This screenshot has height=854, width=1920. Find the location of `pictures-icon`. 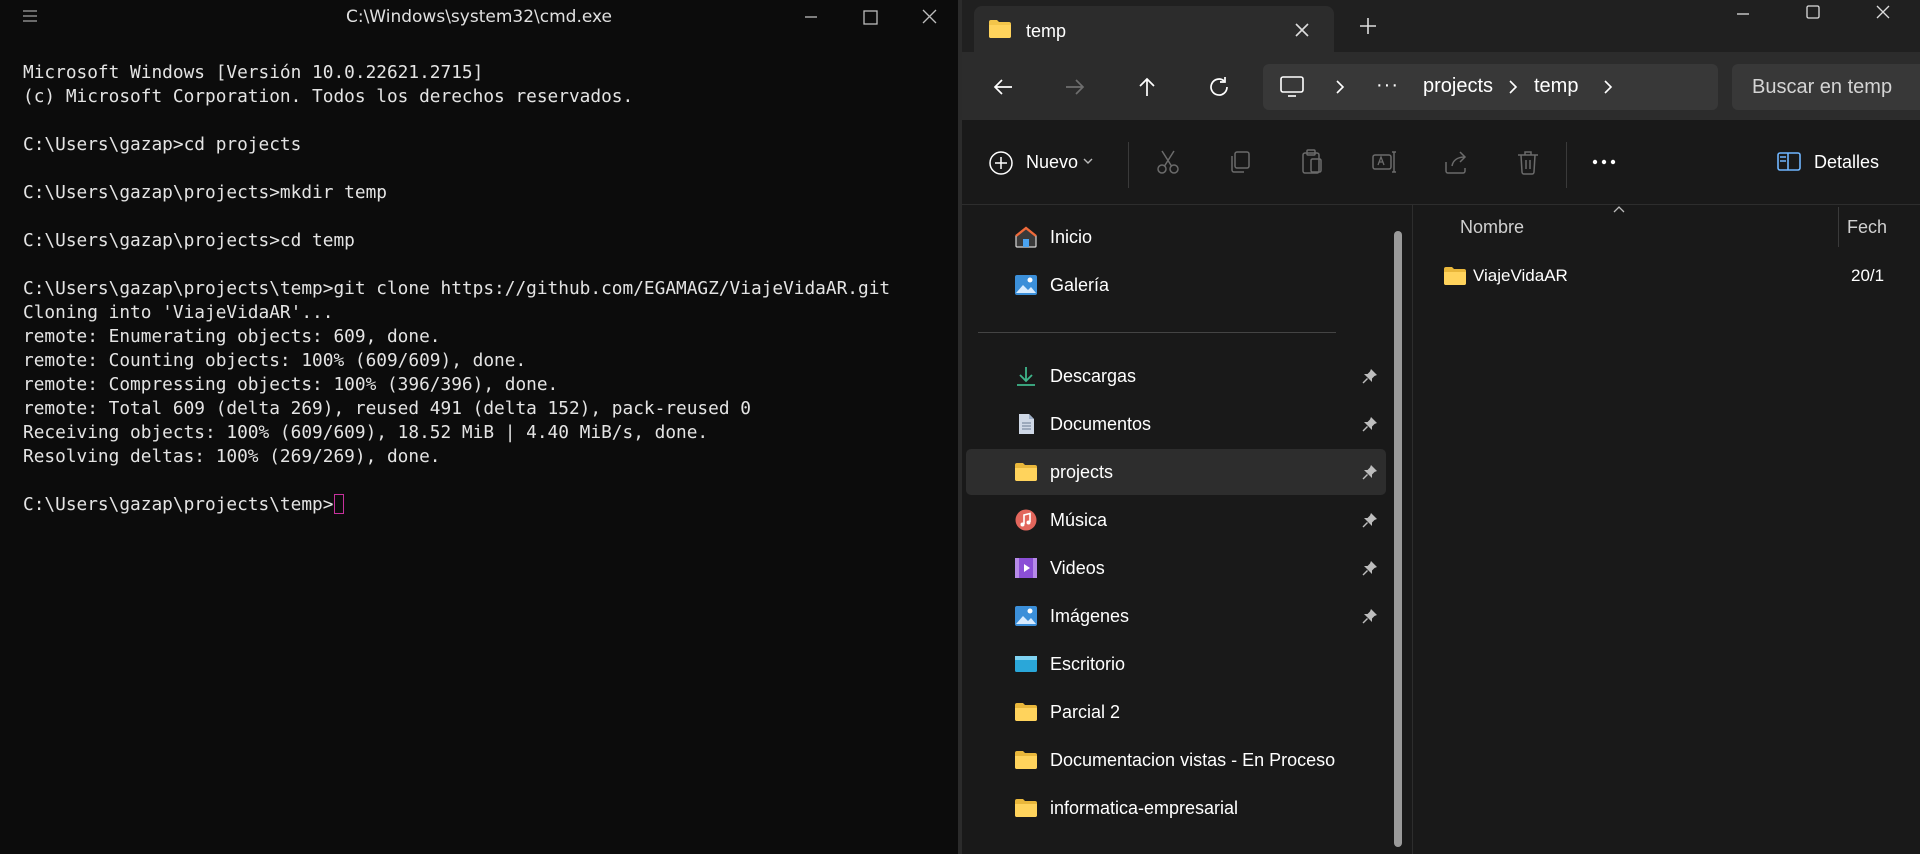

pictures-icon is located at coordinates (1025, 616).